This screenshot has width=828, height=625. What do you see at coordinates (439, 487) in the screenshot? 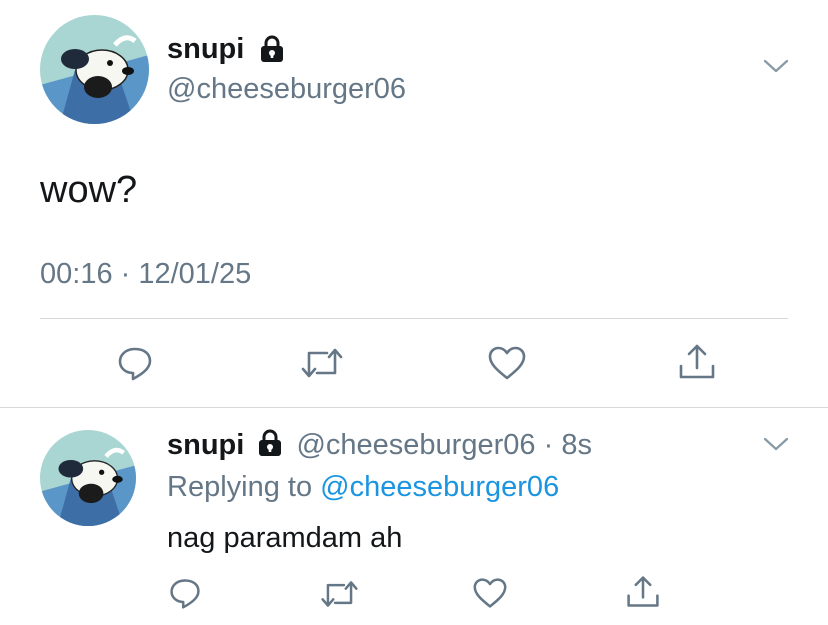
I see `replying-to-handle: @cheeseburger06` at bounding box center [439, 487].